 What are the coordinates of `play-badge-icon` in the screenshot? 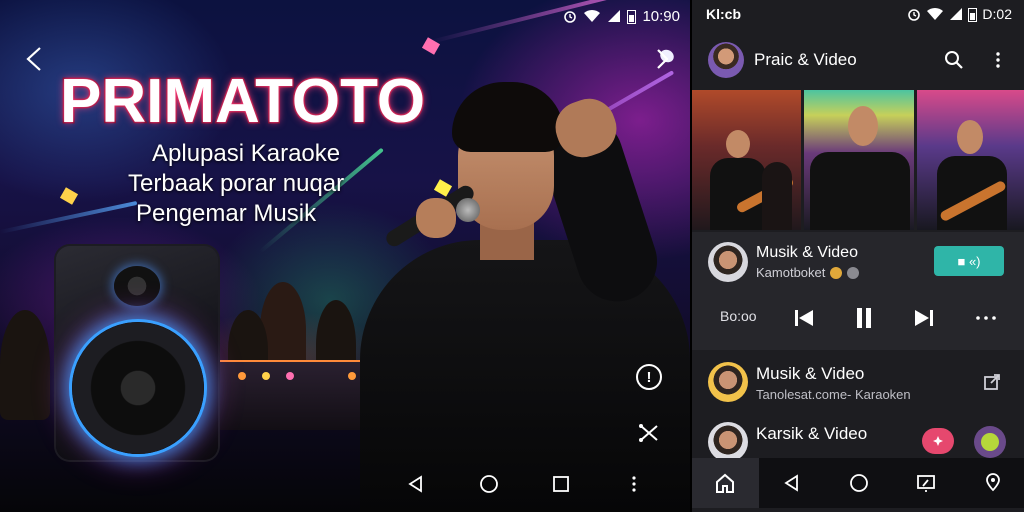 It's located at (938, 441).